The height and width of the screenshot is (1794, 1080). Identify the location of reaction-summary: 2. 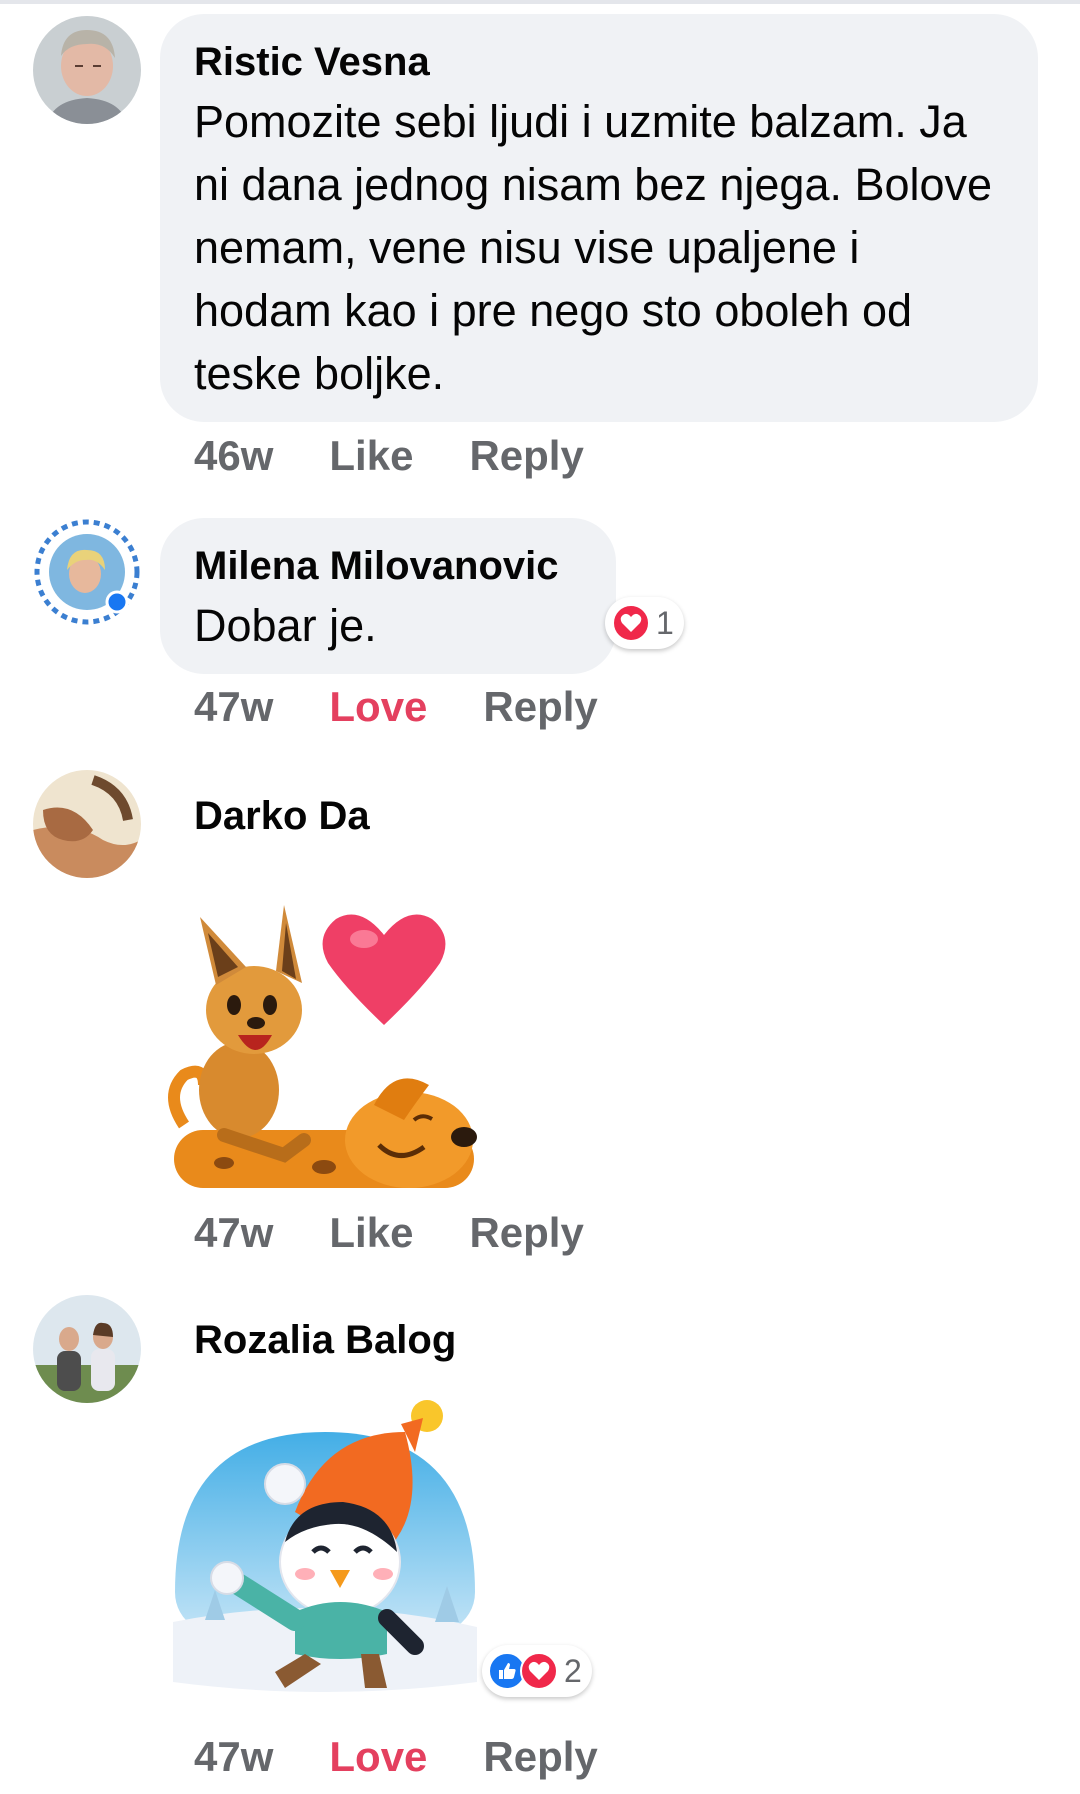
(537, 1671).